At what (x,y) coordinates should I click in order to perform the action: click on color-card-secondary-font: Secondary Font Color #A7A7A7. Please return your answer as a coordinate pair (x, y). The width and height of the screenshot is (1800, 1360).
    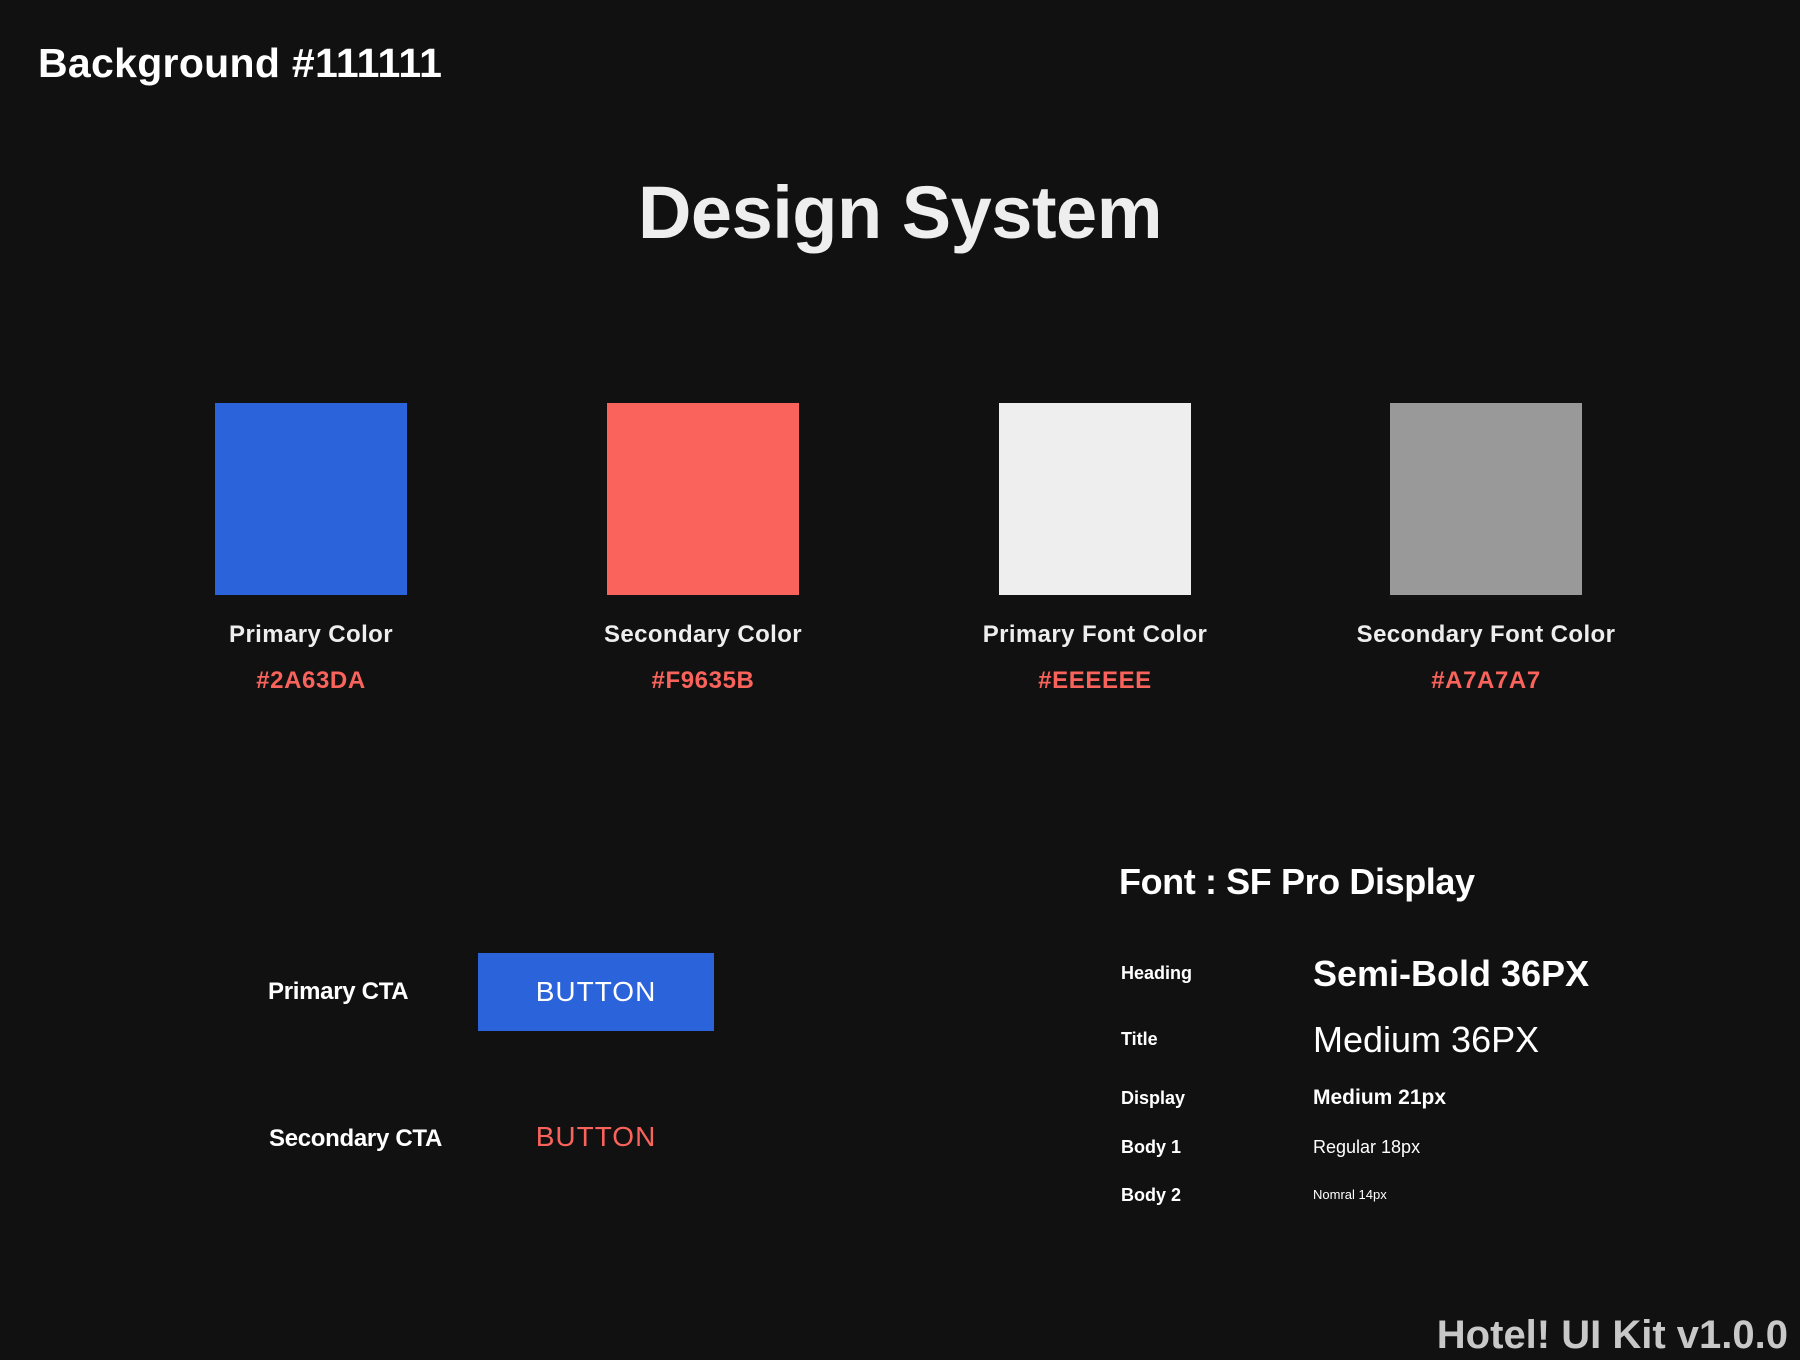
    Looking at the image, I should click on (1486, 549).